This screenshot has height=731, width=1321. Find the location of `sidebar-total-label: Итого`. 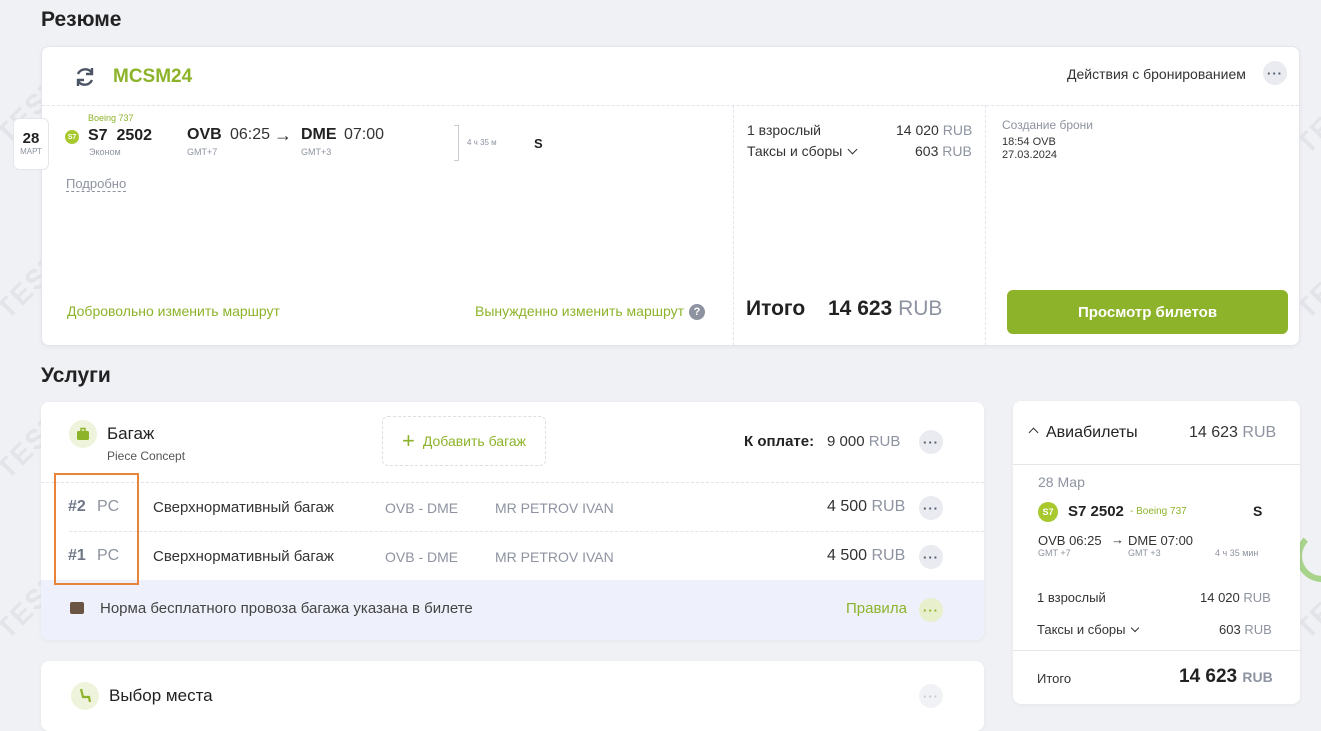

sidebar-total-label: Итого is located at coordinates (1054, 678).